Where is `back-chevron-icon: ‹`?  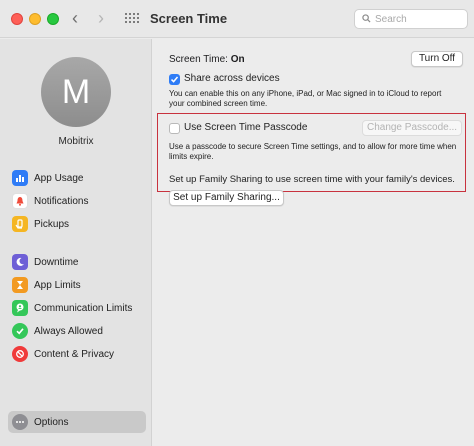
back-chevron-icon: ‹ is located at coordinates (75, 18).